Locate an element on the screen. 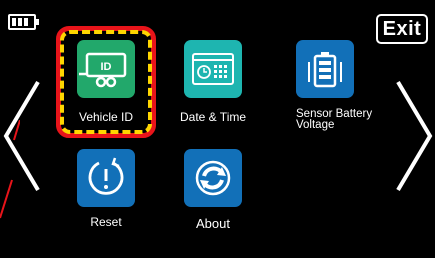  about-label: About is located at coordinates (213, 223).